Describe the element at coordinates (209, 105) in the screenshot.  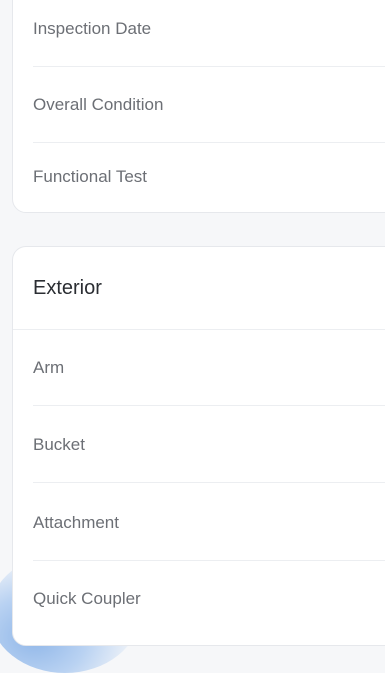
I see `overall-condition-row: Overall Condition` at that location.